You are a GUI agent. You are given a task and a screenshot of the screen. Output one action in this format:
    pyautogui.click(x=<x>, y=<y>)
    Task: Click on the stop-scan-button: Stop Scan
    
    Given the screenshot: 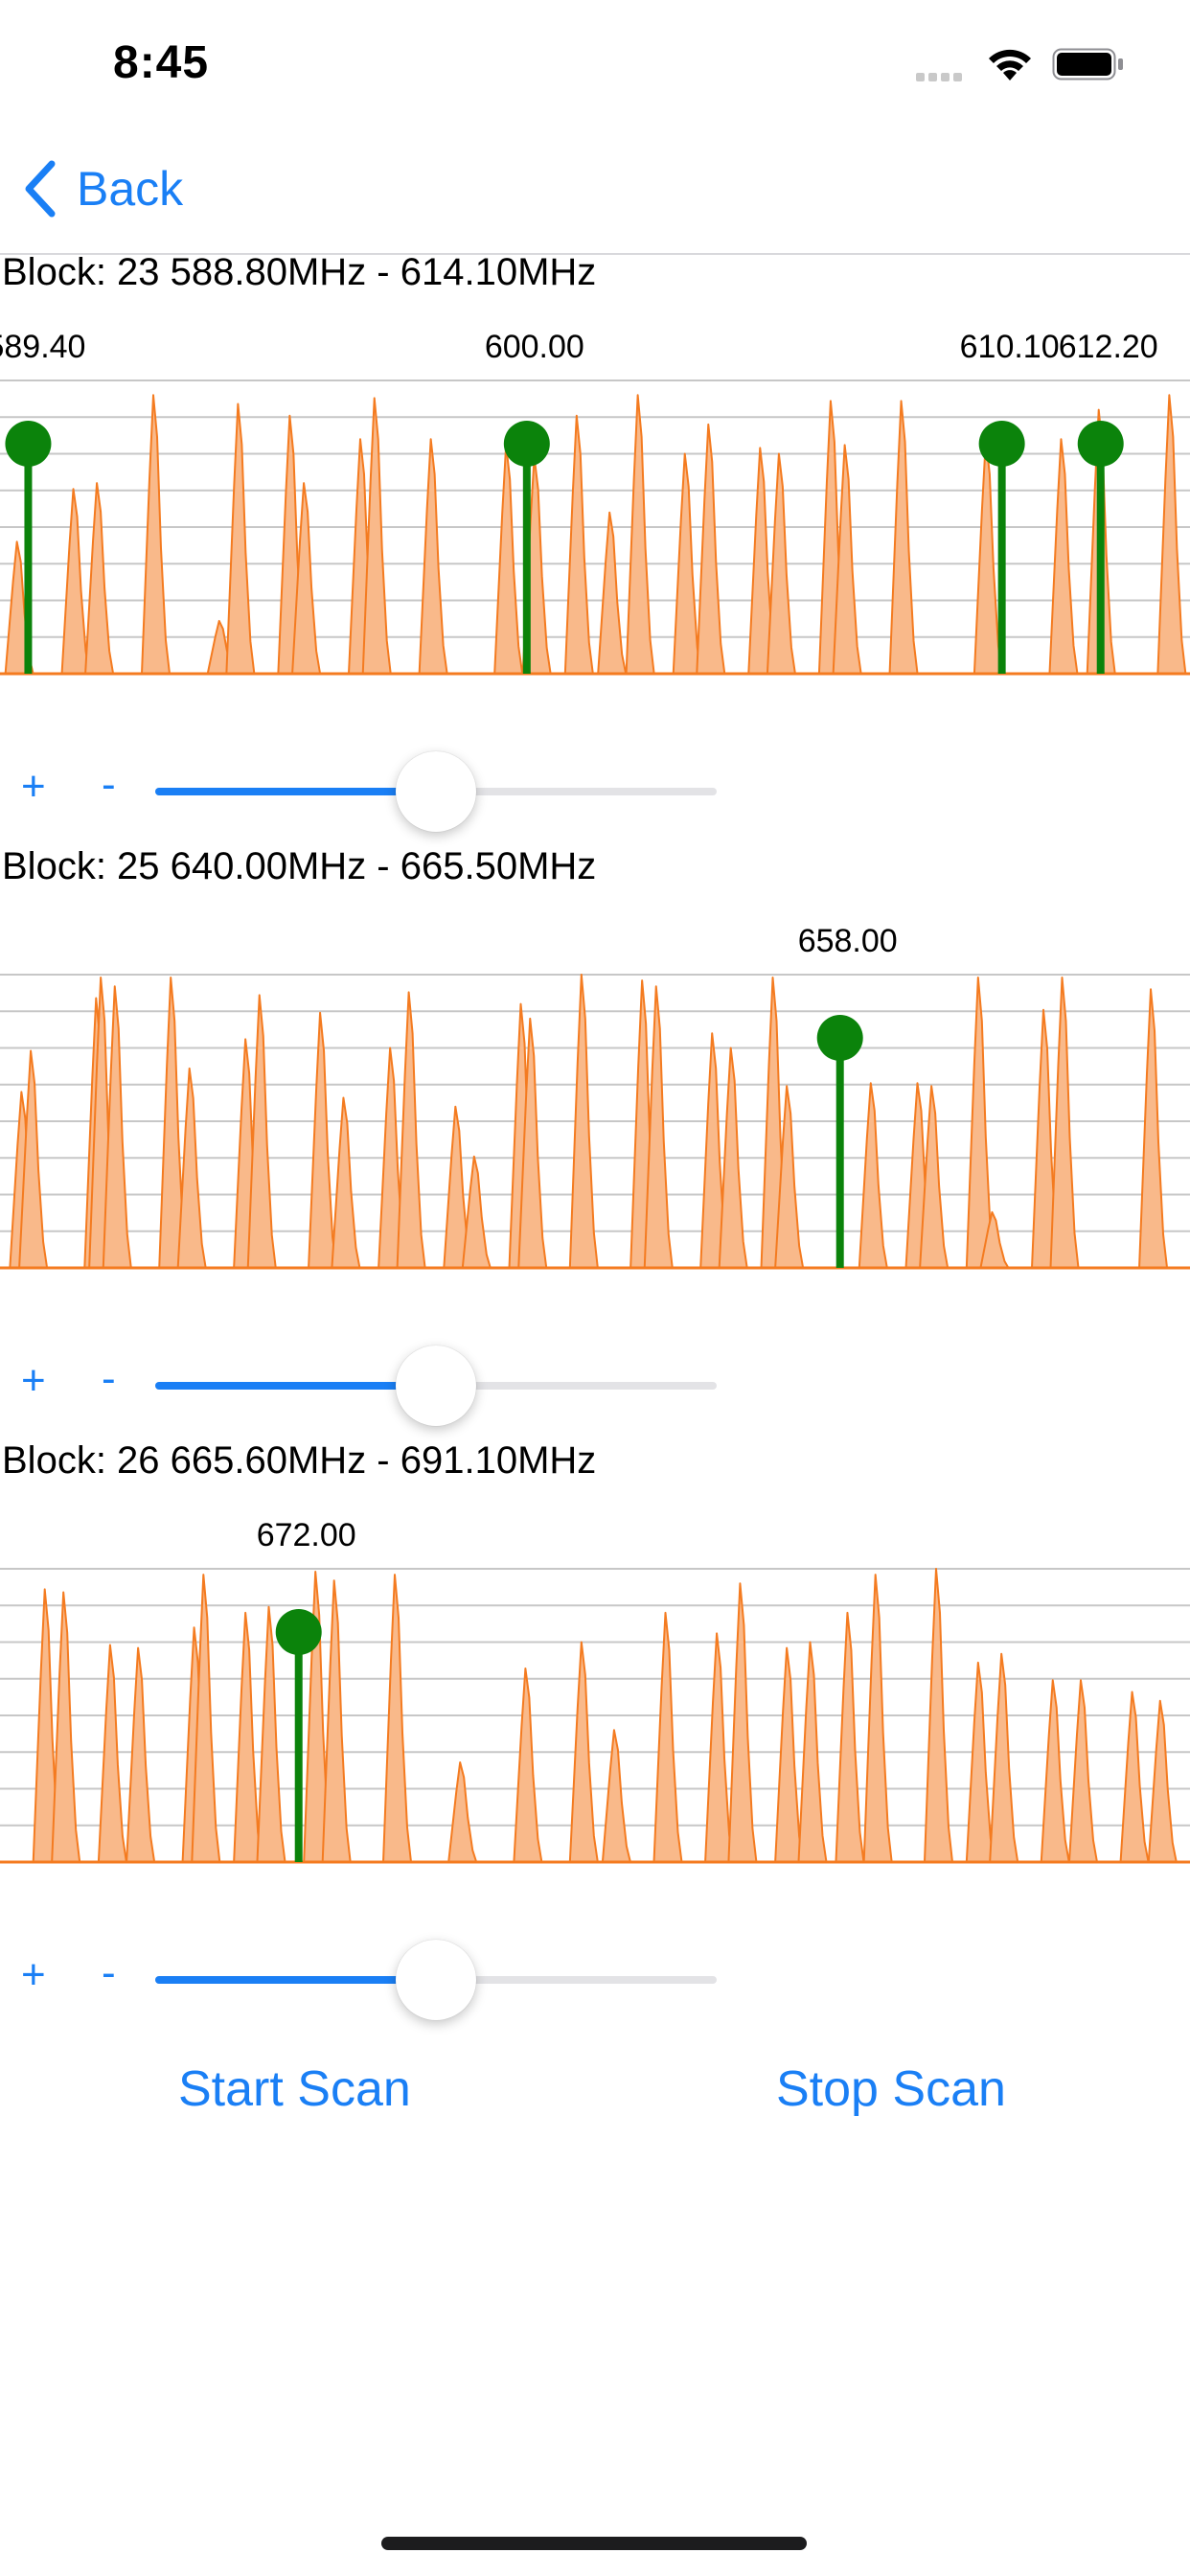 What is the action you would take?
    pyautogui.click(x=891, y=2089)
    